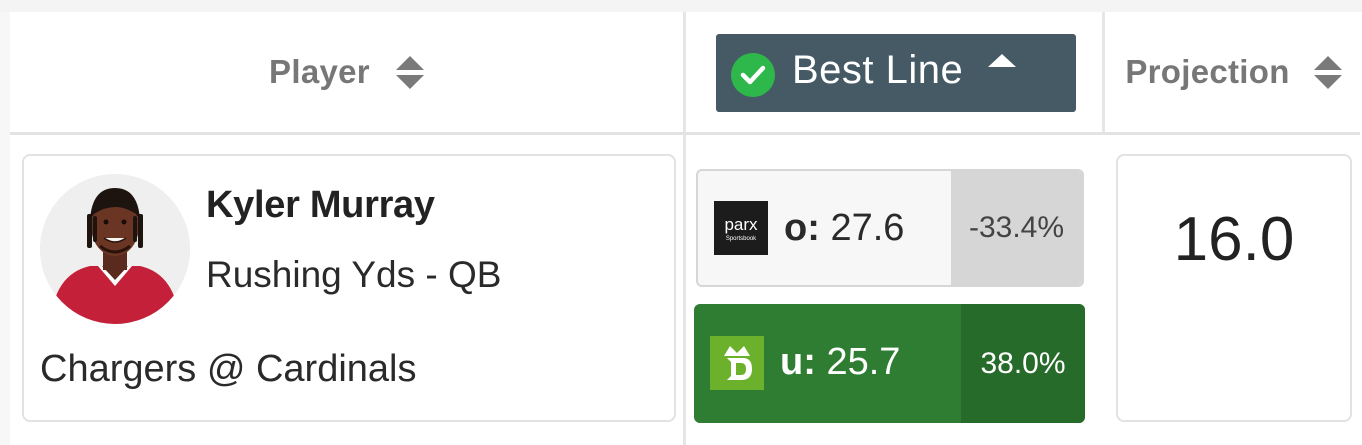 The image size is (1362, 445). What do you see at coordinates (681, 6) in the screenshot?
I see `top-strip` at bounding box center [681, 6].